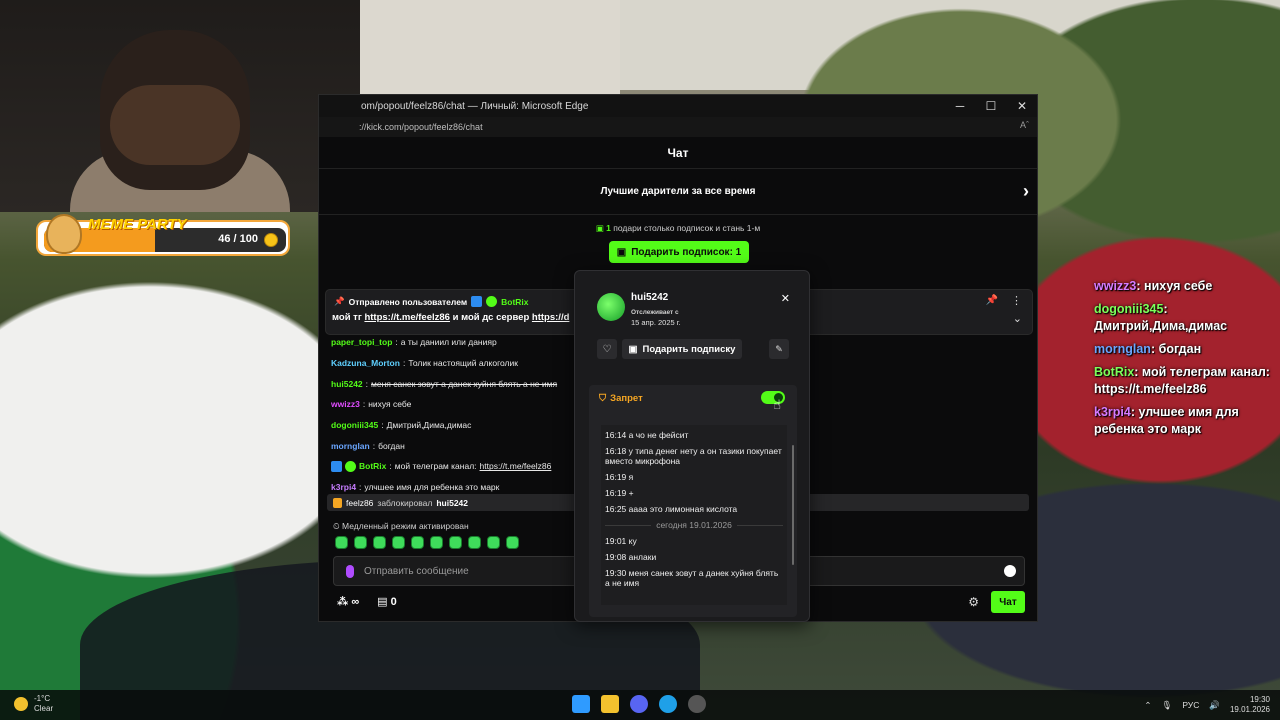 Image resolution: width=1280 pixels, height=720 pixels. What do you see at coordinates (343, 602) in the screenshot?
I see `points-icon: ⁂` at bounding box center [343, 602].